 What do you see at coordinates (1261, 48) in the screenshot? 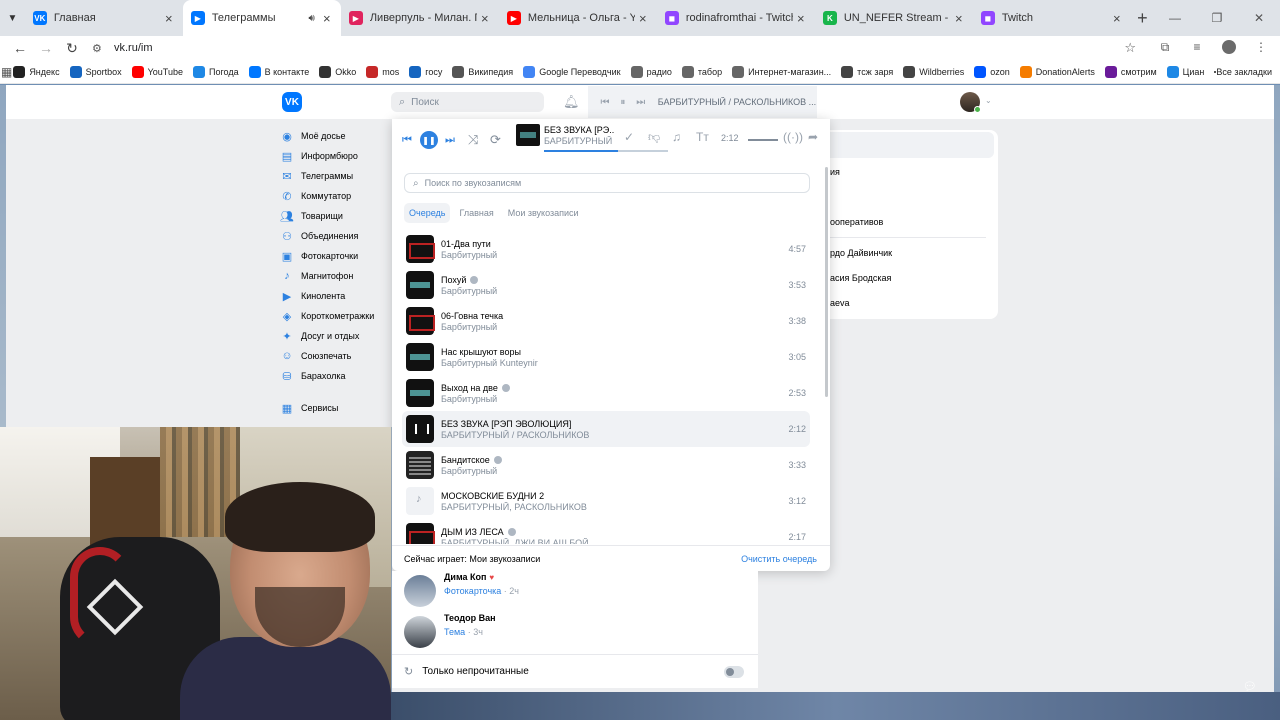
I see `browser-menu-icon: ⋮` at bounding box center [1261, 48].